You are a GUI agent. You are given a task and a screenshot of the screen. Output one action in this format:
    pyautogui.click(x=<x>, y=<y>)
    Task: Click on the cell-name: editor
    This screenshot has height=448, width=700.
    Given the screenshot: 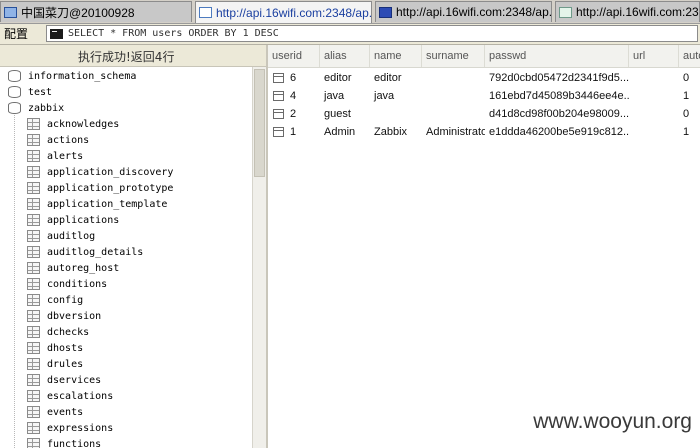 What is the action you would take?
    pyautogui.click(x=388, y=78)
    